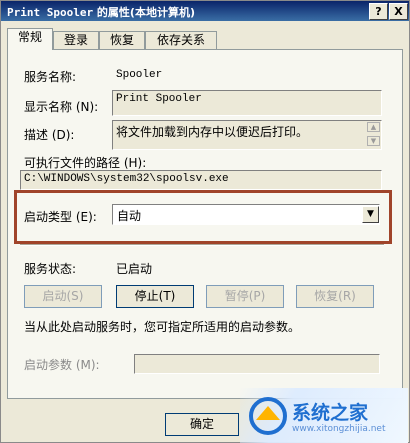  What do you see at coordinates (76, 40) in the screenshot?
I see `tab-logon: 登录` at bounding box center [76, 40].